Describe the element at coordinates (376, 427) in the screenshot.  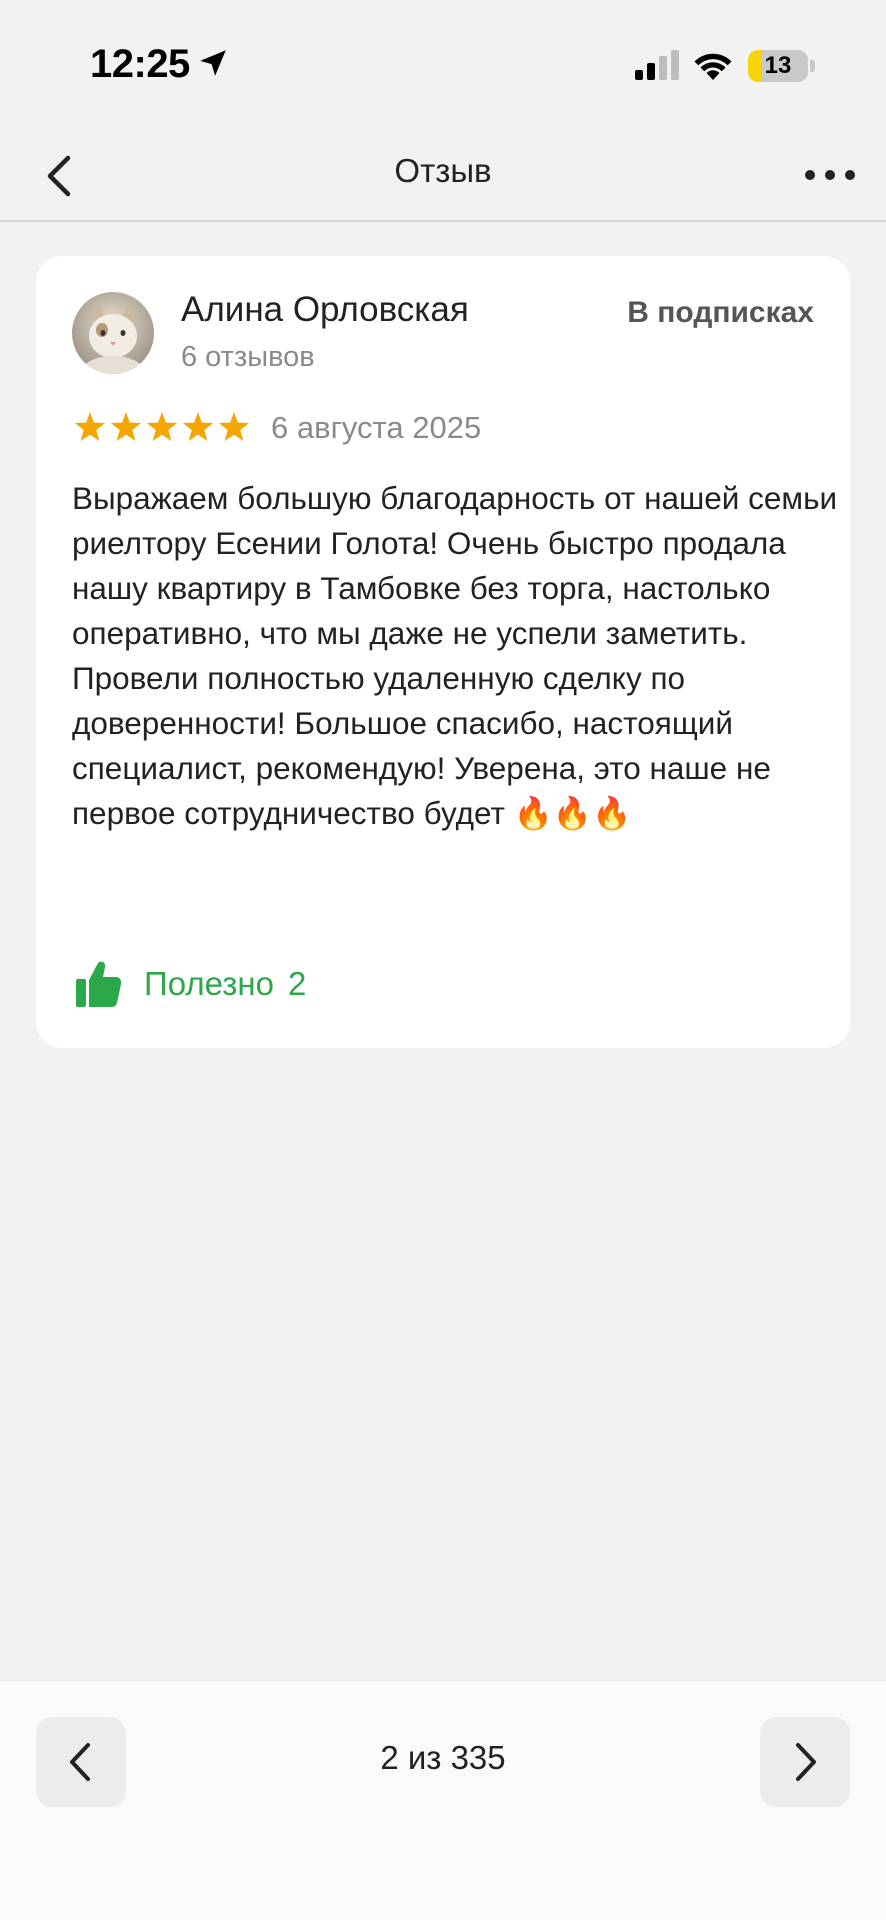
I see `review-date: 6 августа 2025` at that location.